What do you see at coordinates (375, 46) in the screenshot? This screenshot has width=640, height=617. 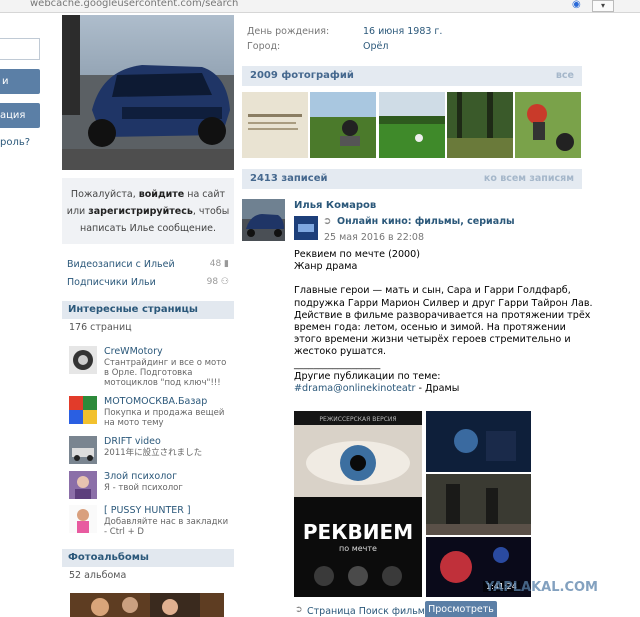 I see `city-value: Орёл` at bounding box center [375, 46].